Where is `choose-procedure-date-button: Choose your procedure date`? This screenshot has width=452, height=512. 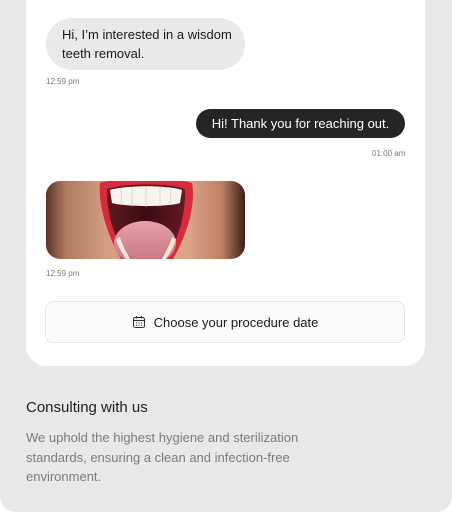
choose-procedure-date-button: Choose your procedure date is located at coordinates (225, 322).